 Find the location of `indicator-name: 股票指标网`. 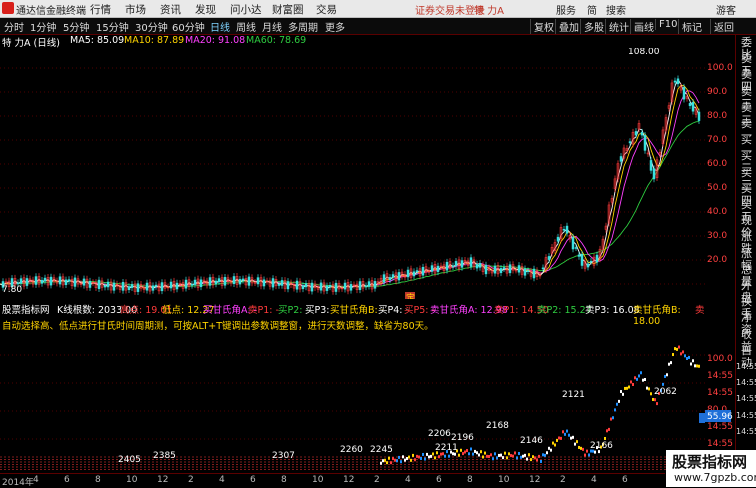

indicator-name: 股票指标网 is located at coordinates (26, 309).